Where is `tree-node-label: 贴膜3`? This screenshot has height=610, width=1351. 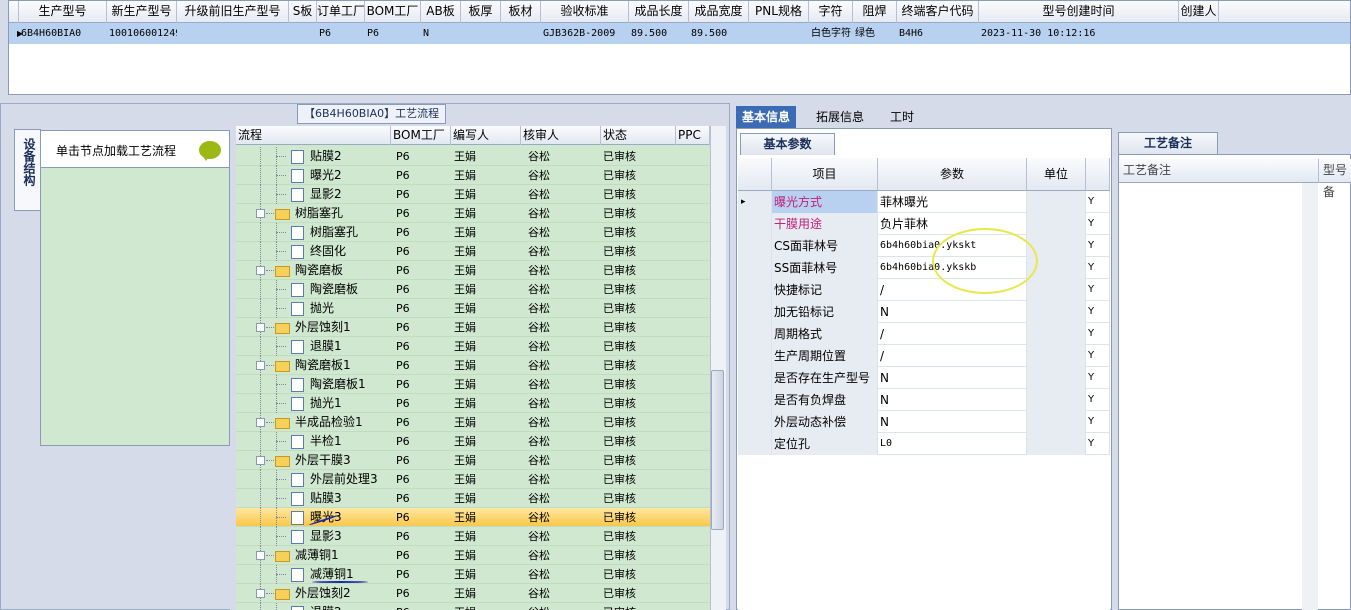
tree-node-label: 贴膜3 is located at coordinates (326, 498).